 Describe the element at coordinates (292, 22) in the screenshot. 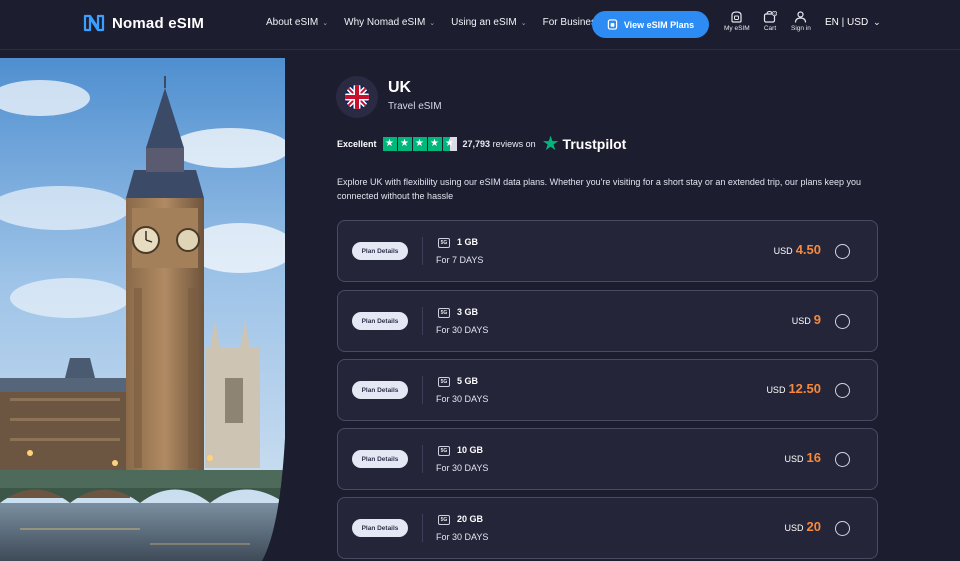

I see `nav-label: About eSIM` at that location.